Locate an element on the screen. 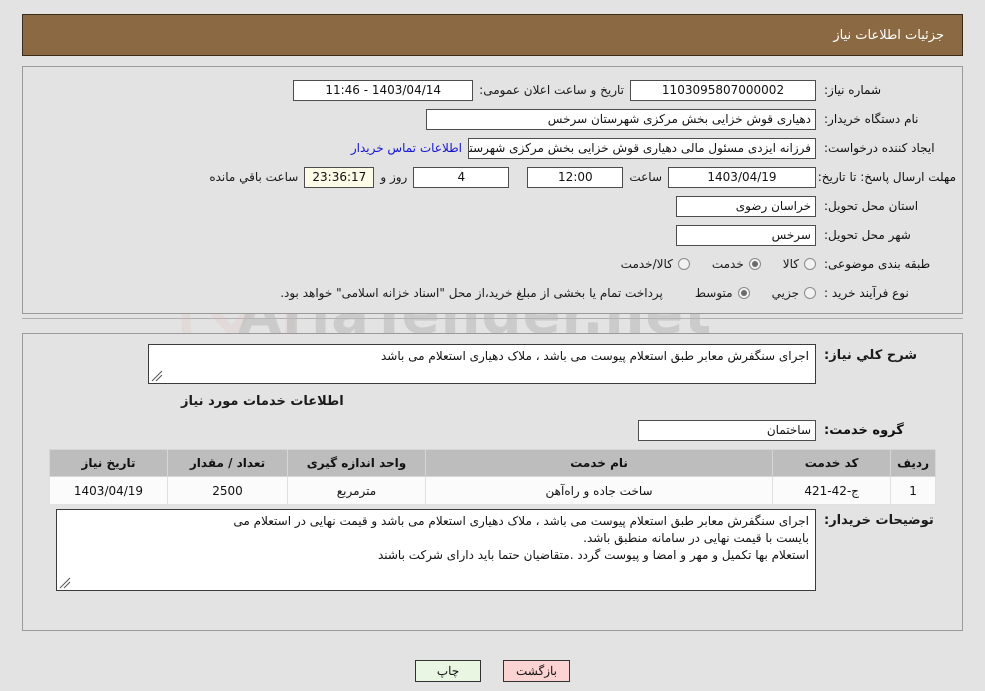 This screenshot has height=691, width=985. process-type-radio-group: جزیي متوسط is located at coordinates (744, 293).